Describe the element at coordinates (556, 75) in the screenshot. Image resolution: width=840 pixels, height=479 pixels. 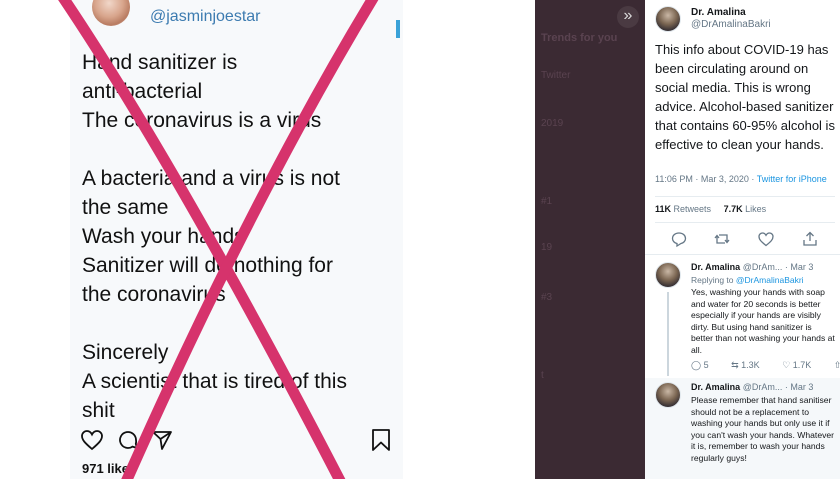
I see `faded-item: Twitter` at that location.